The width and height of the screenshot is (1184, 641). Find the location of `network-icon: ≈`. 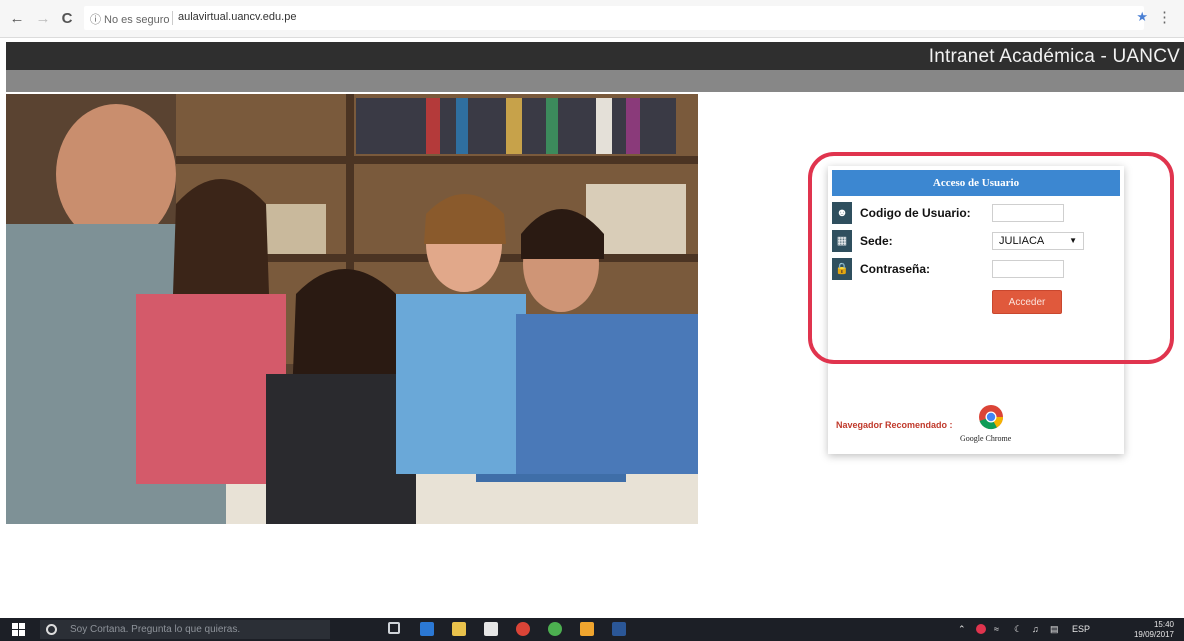

network-icon: ≈ is located at coordinates (996, 629).